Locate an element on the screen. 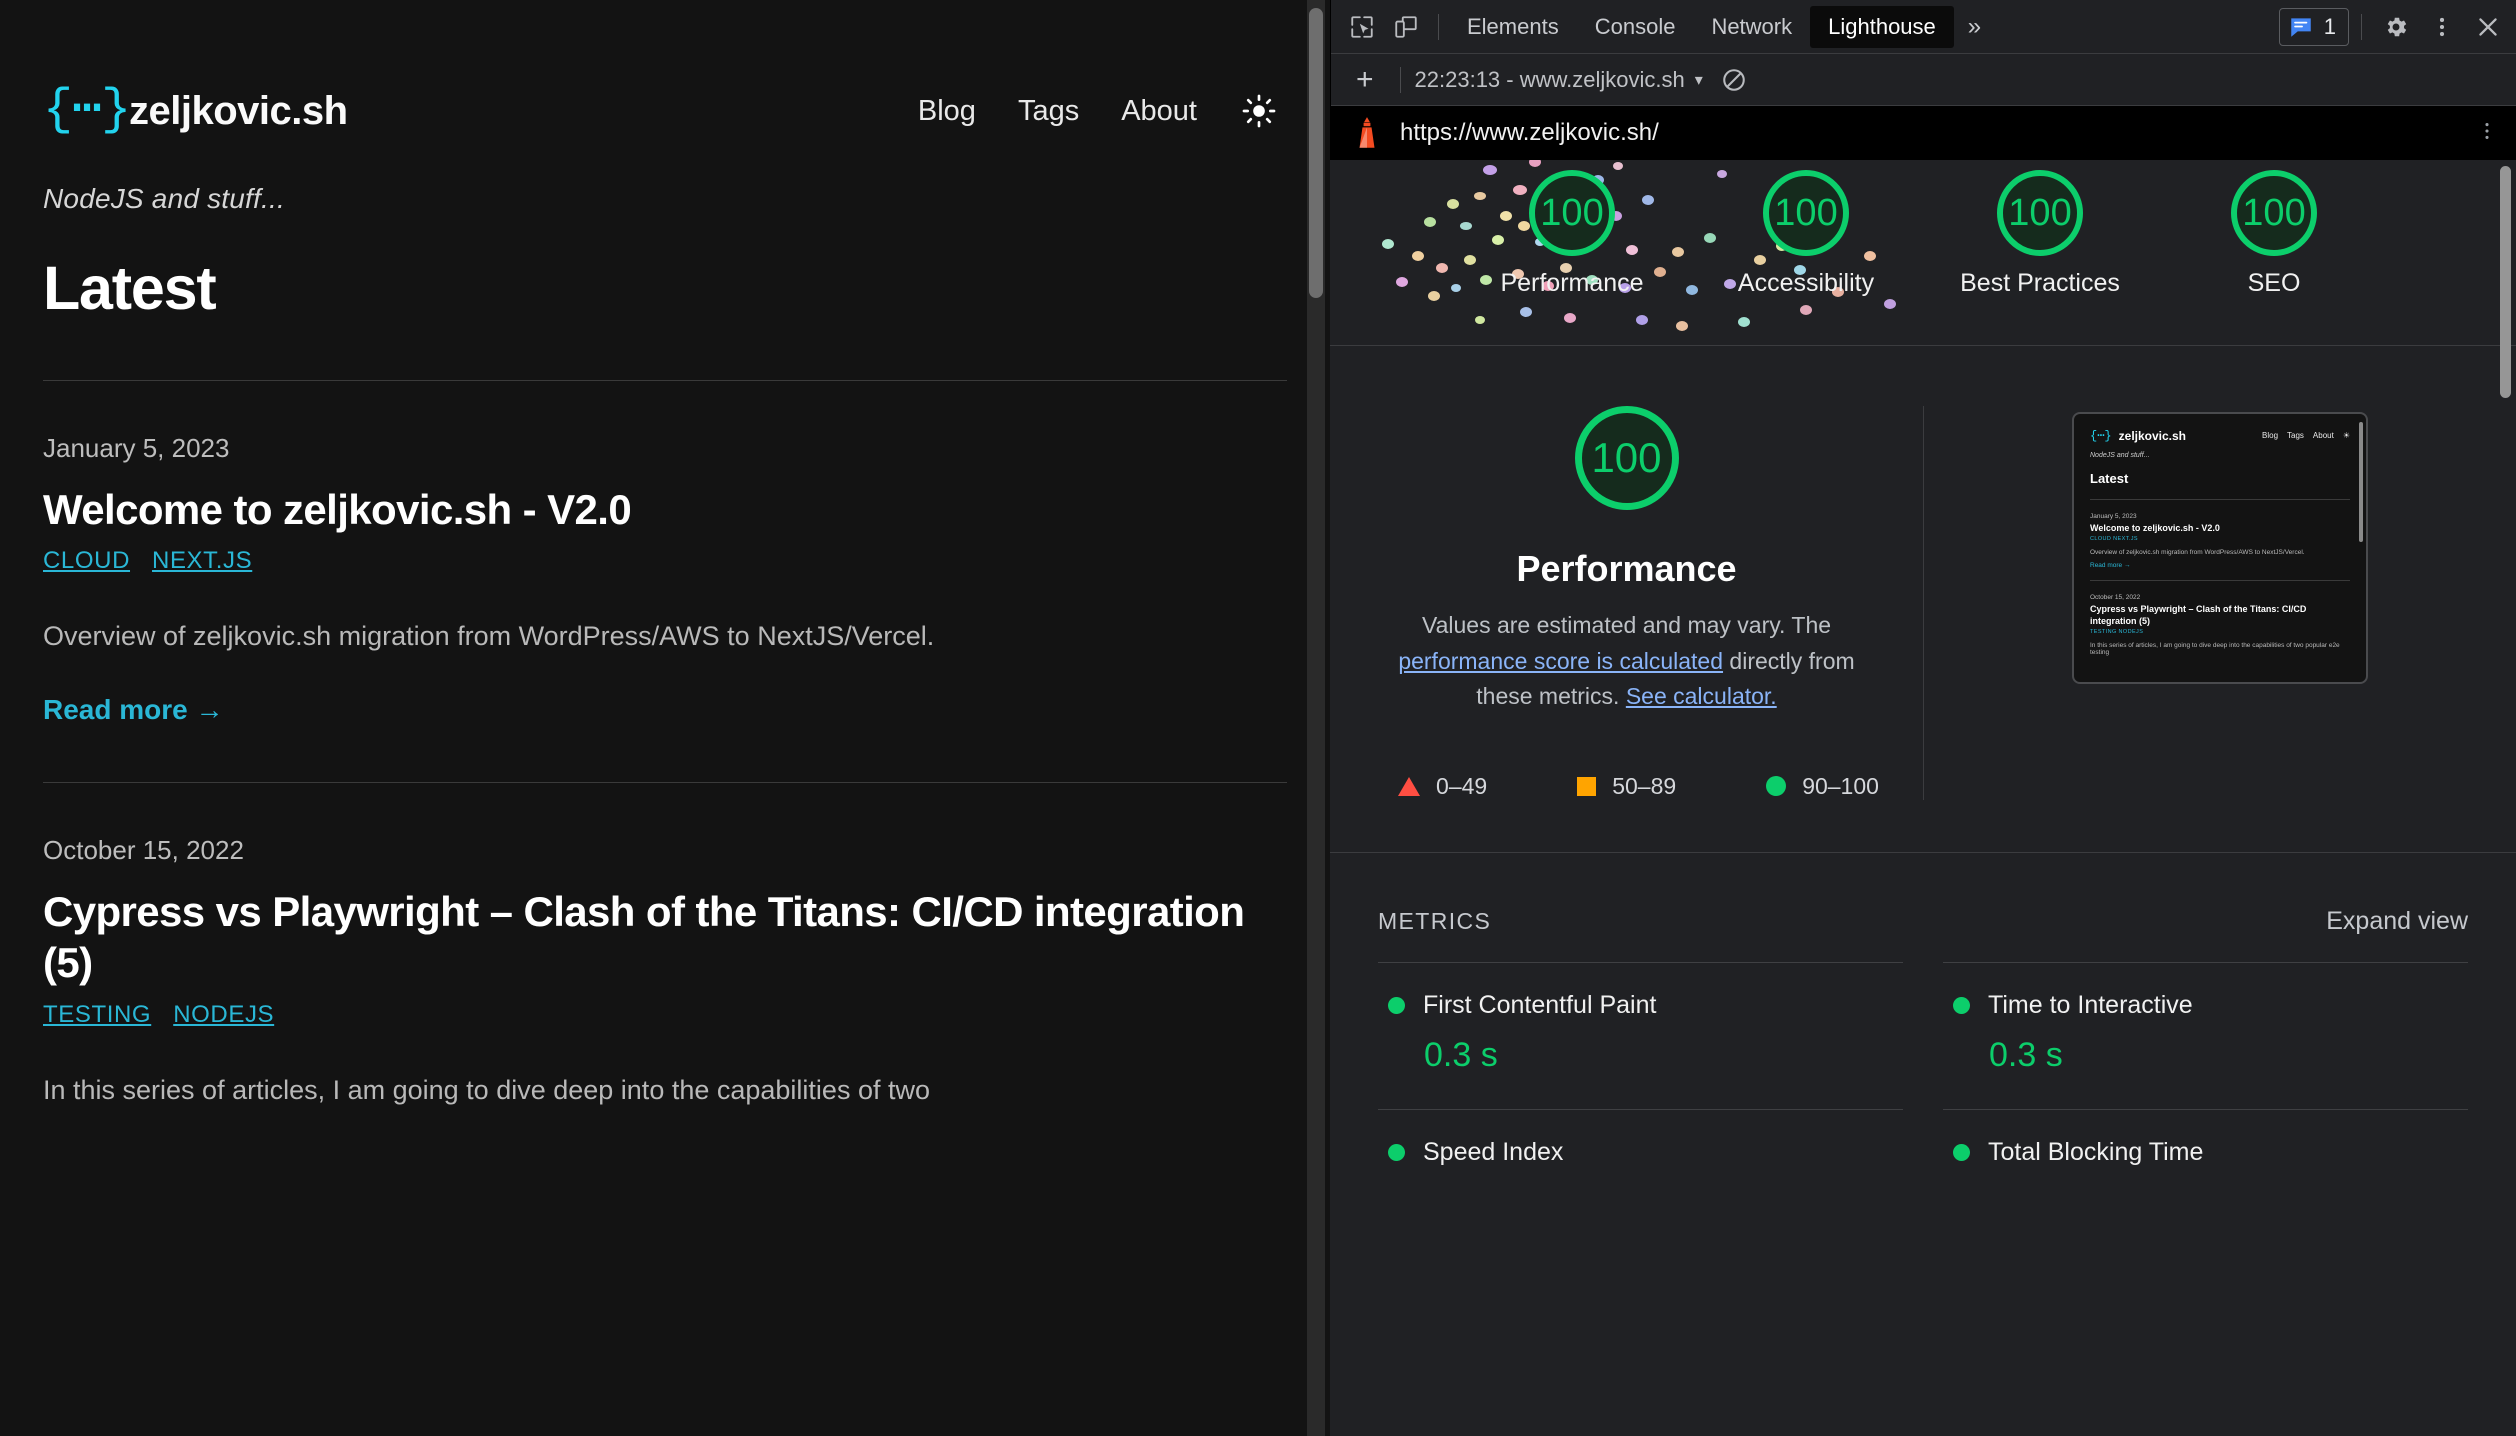  tab-console: Console is located at coordinates (1635, 27).